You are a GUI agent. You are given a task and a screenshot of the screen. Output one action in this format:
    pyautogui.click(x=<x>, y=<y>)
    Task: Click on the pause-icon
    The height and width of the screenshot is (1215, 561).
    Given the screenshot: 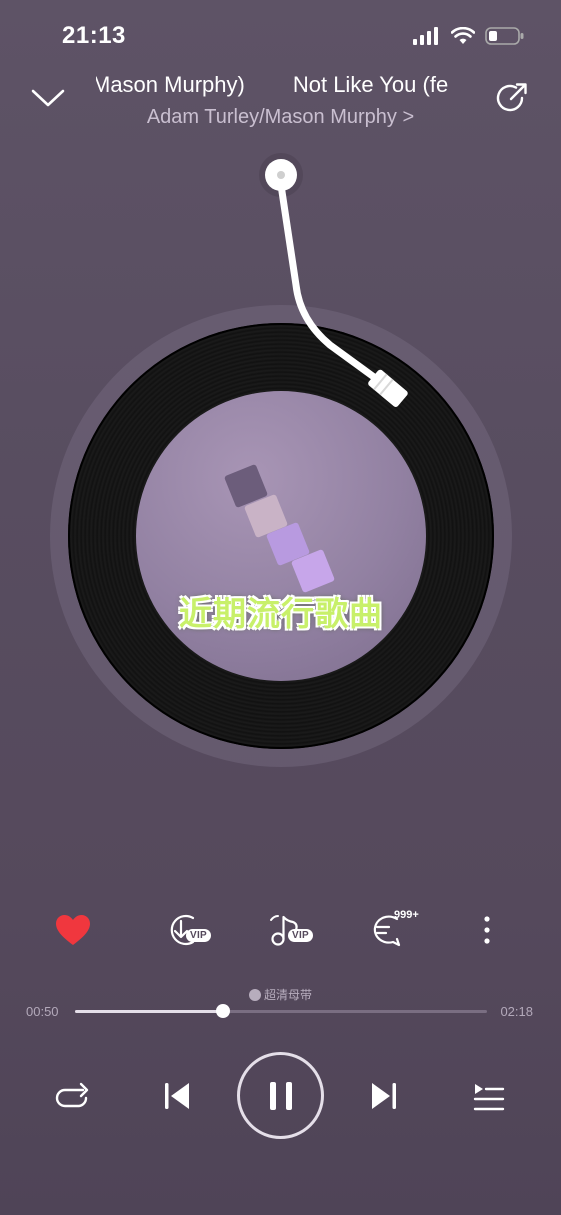 What is the action you would take?
    pyautogui.click(x=280, y=1095)
    